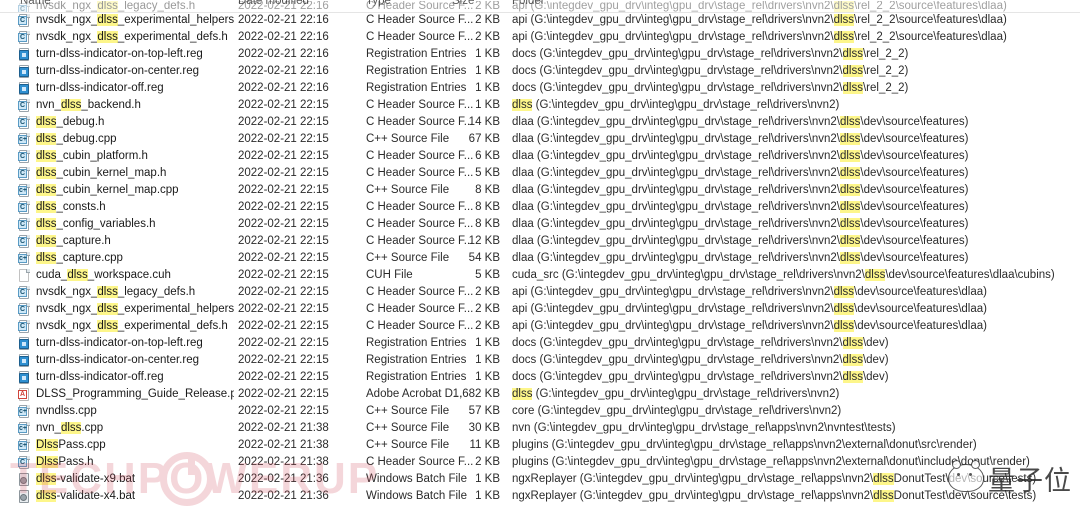  Describe the element at coordinates (70, 122) in the screenshot. I see `file-name-cell: dlss_debug.h` at that location.